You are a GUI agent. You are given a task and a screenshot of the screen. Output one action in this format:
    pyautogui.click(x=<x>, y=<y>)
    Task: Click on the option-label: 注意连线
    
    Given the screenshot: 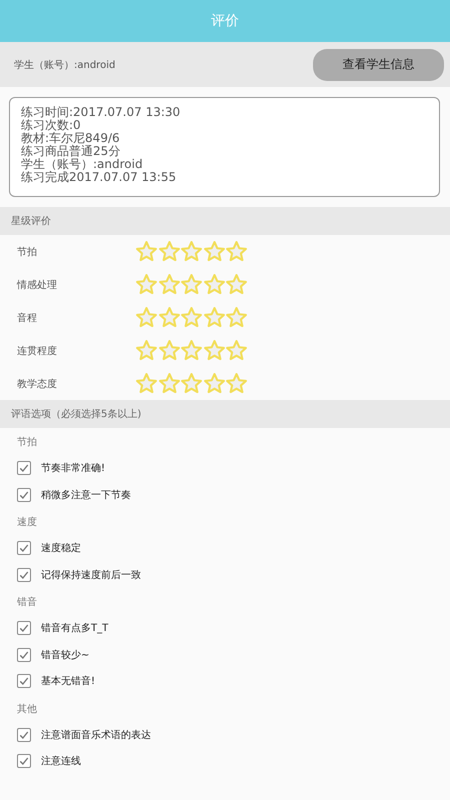 What is the action you would take?
    pyautogui.click(x=61, y=761)
    